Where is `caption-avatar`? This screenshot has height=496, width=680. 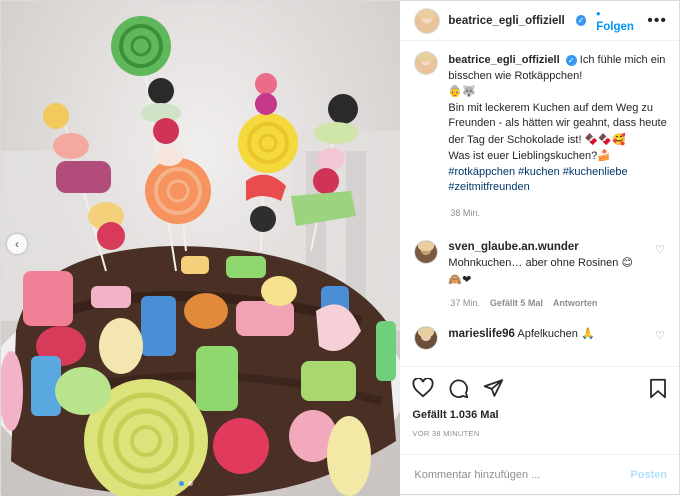
caption-avatar is located at coordinates (426, 63).